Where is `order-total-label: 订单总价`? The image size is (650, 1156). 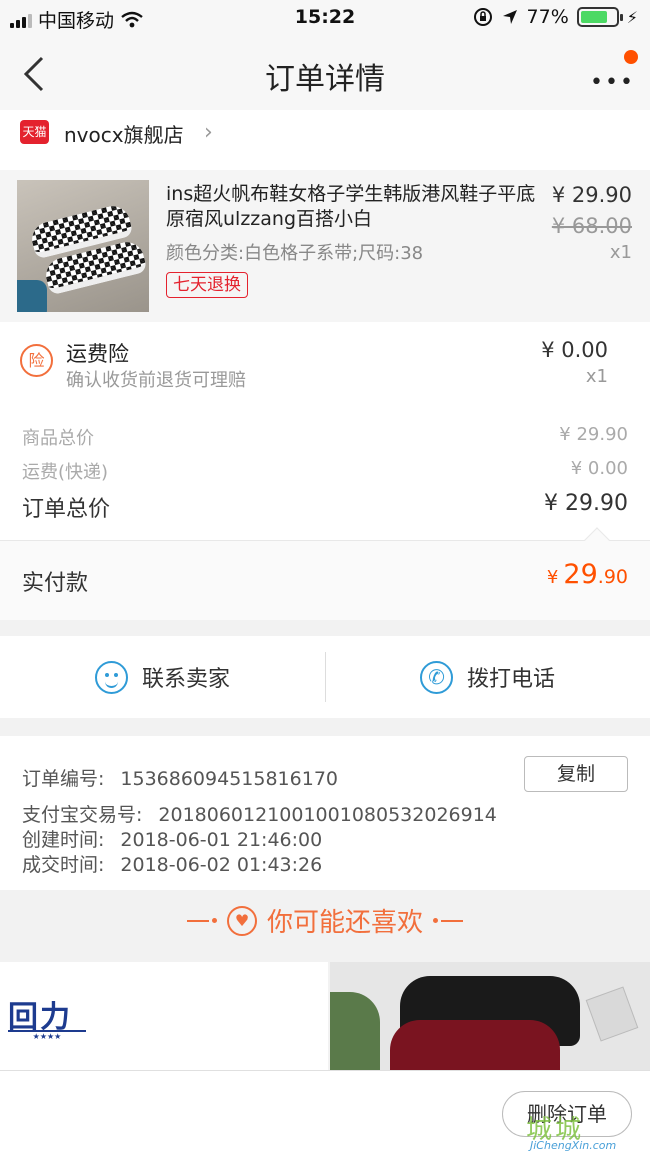
order-total-label: 订单总价 is located at coordinates (66, 509).